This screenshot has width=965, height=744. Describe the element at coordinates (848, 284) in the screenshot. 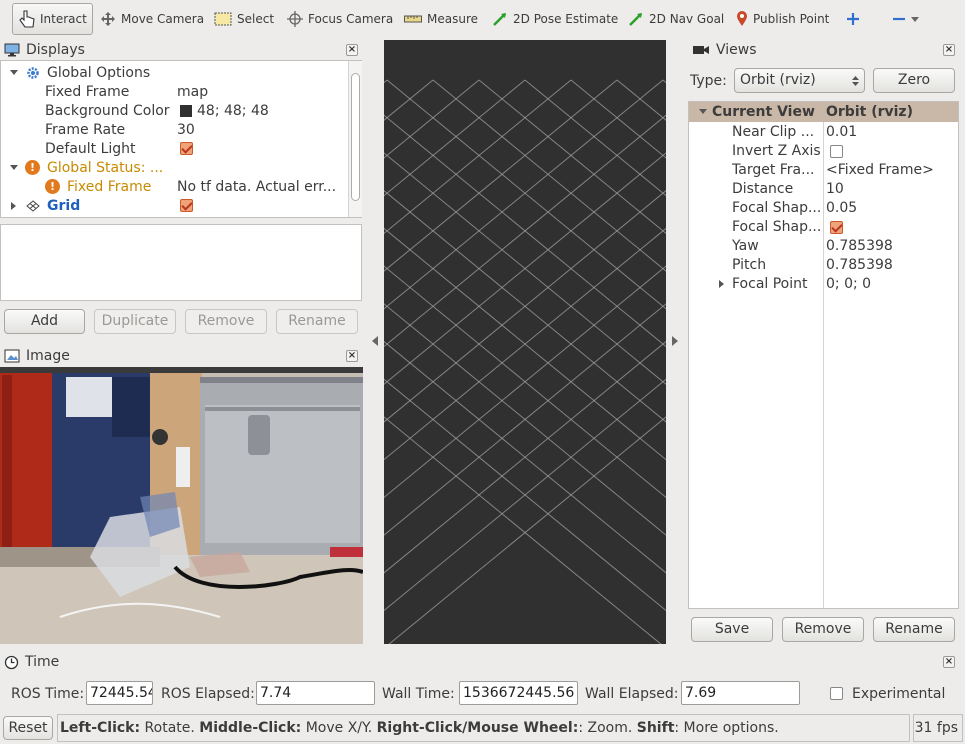

I see `focal-point-value: 0; 0; 0` at that location.